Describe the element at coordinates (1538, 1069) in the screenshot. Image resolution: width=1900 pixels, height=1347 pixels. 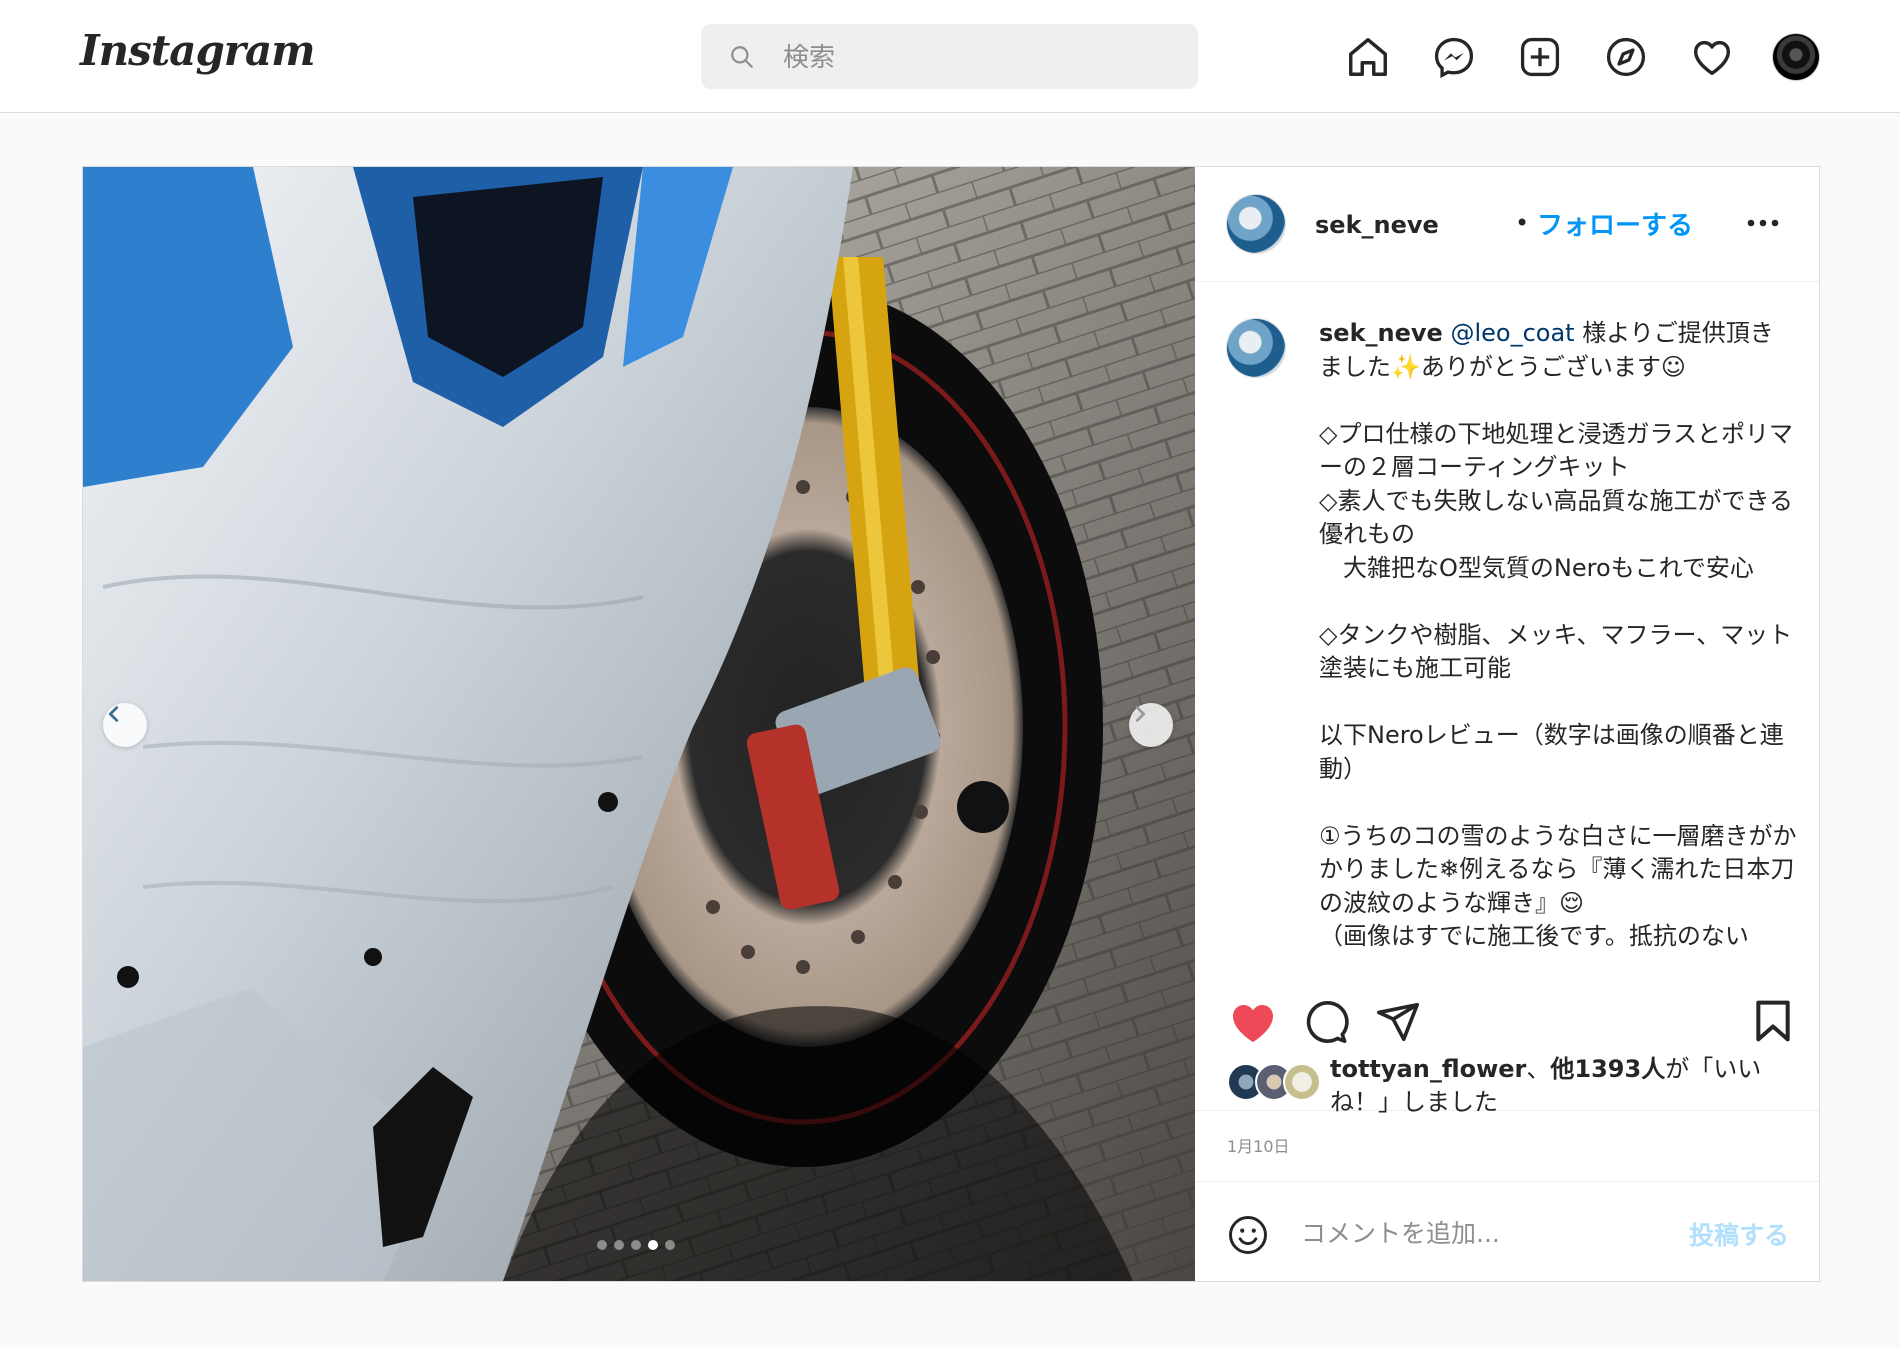
I see `likes-joiner: 、` at that location.